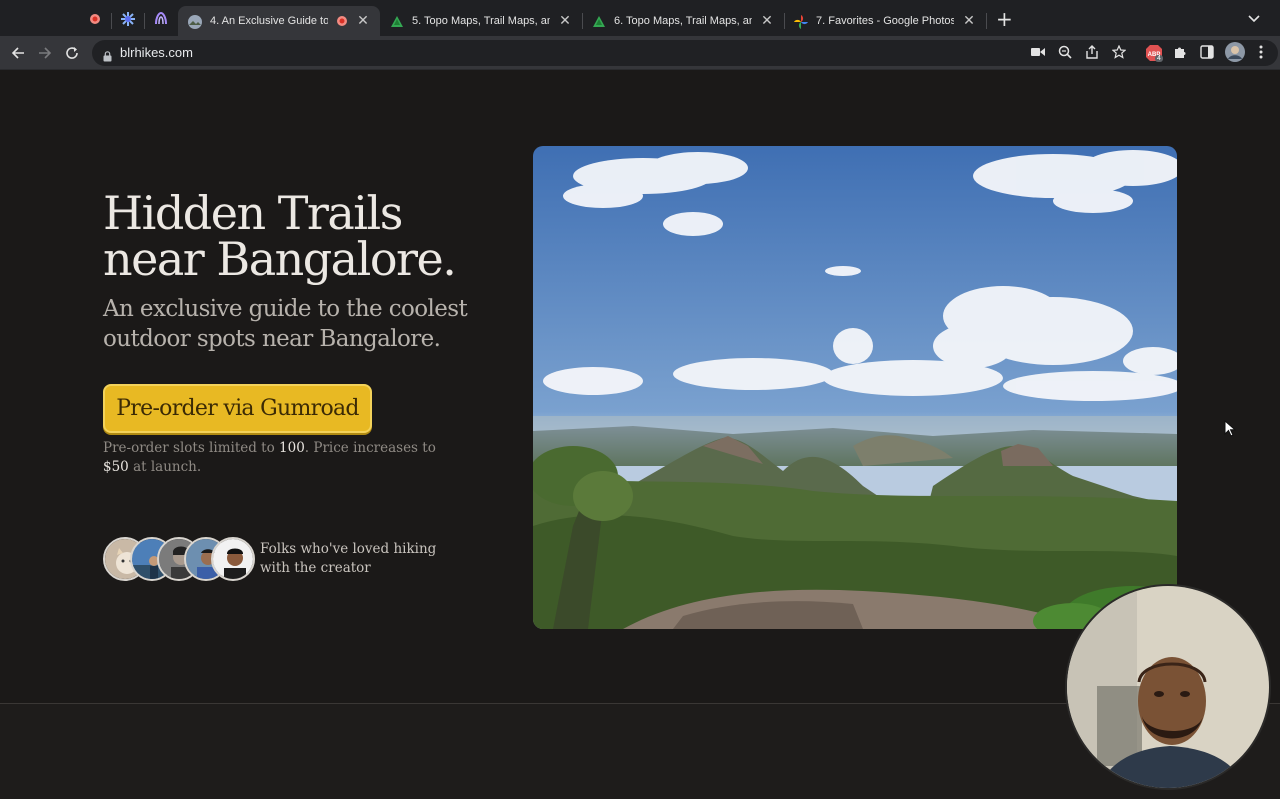  I want to click on note-prefix: Pre-order slots limited to, so click(191, 448).